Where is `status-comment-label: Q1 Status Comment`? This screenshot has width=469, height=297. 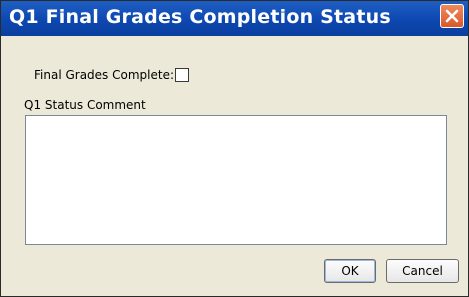 status-comment-label: Q1 Status Comment is located at coordinates (85, 105).